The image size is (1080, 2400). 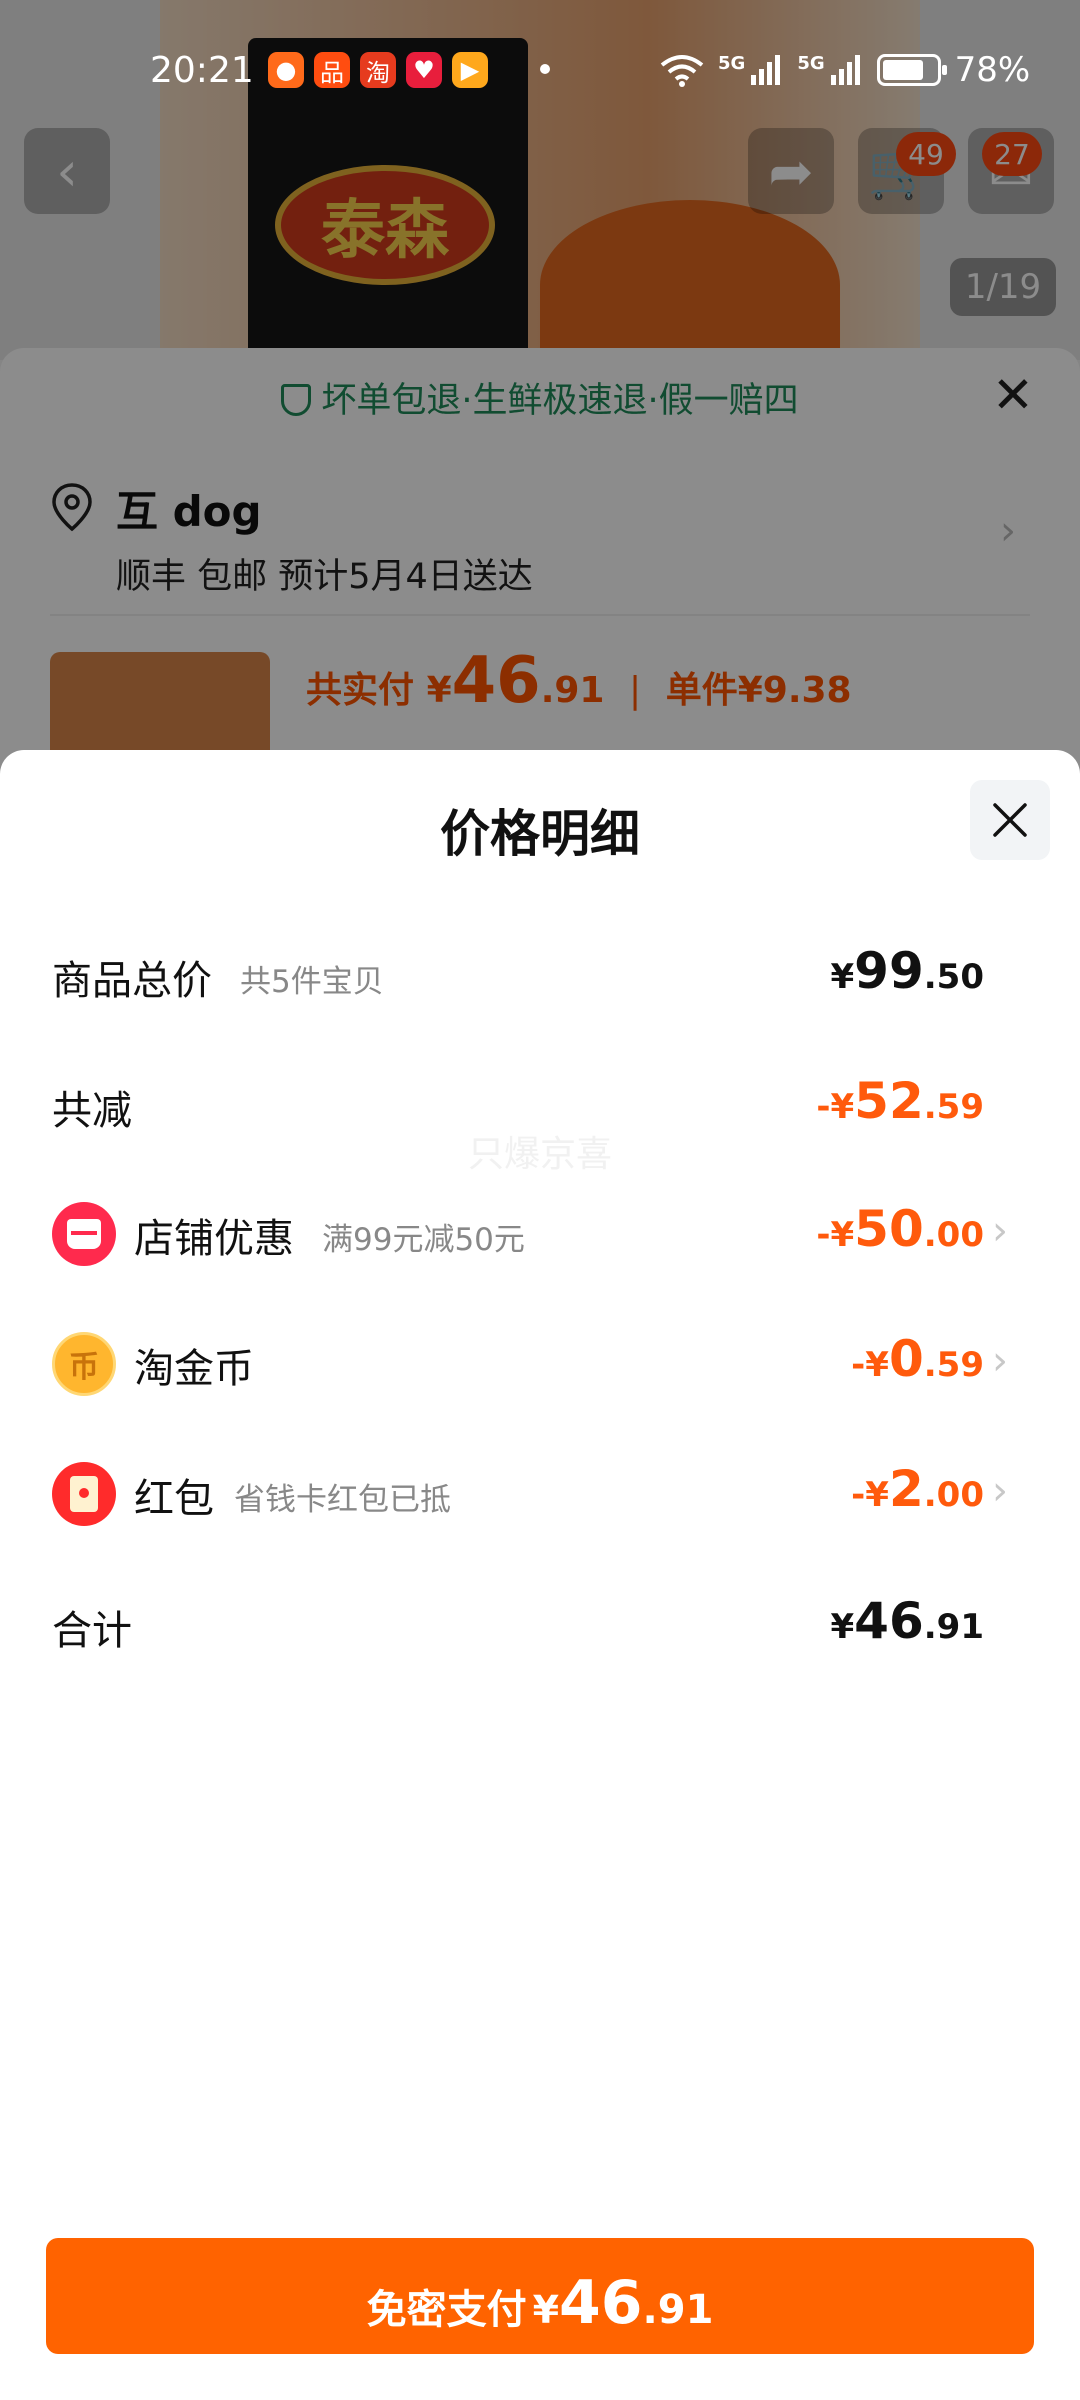 What do you see at coordinates (540, 834) in the screenshot?
I see `sheet-title: 价格明细` at bounding box center [540, 834].